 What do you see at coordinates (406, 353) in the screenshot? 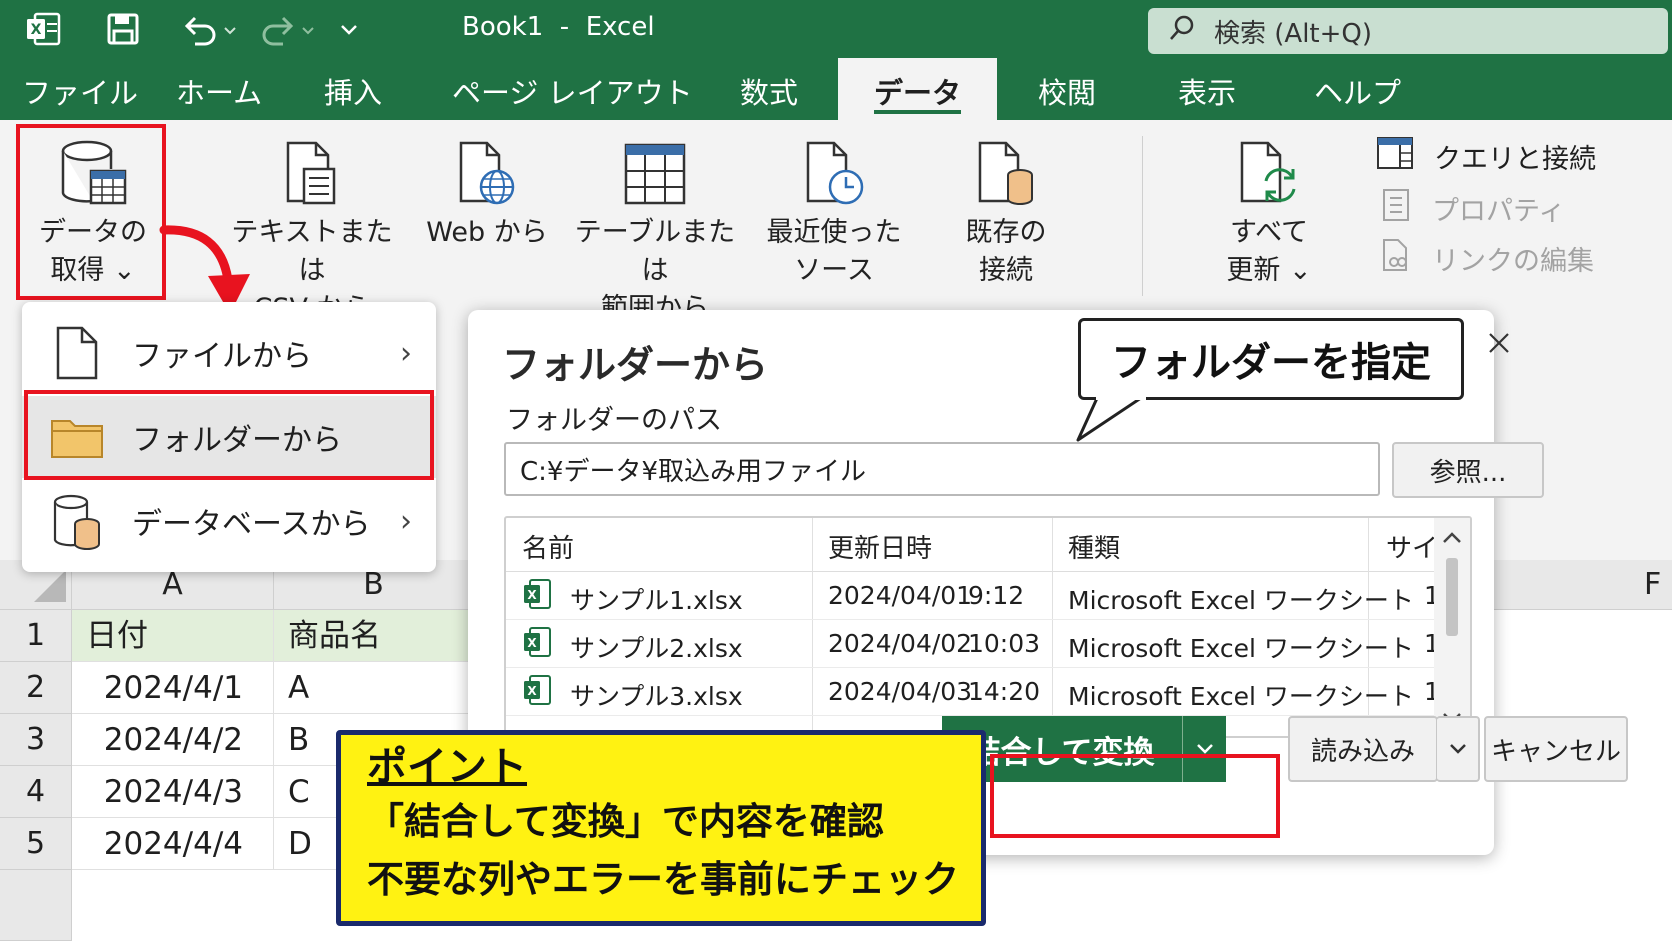
I see `chevron-right-icon: ›` at bounding box center [406, 353].